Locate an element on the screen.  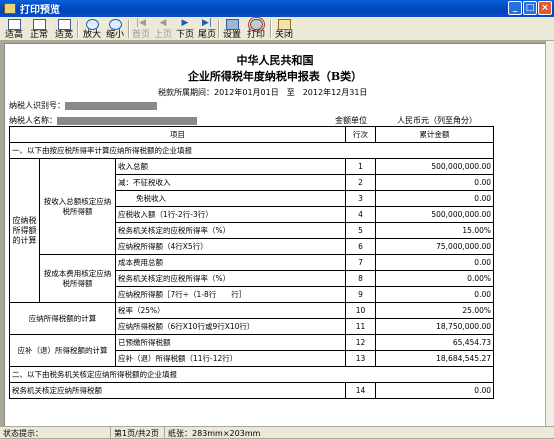
next-page-button: ▶ 下页 is located at coordinates (185, 29).